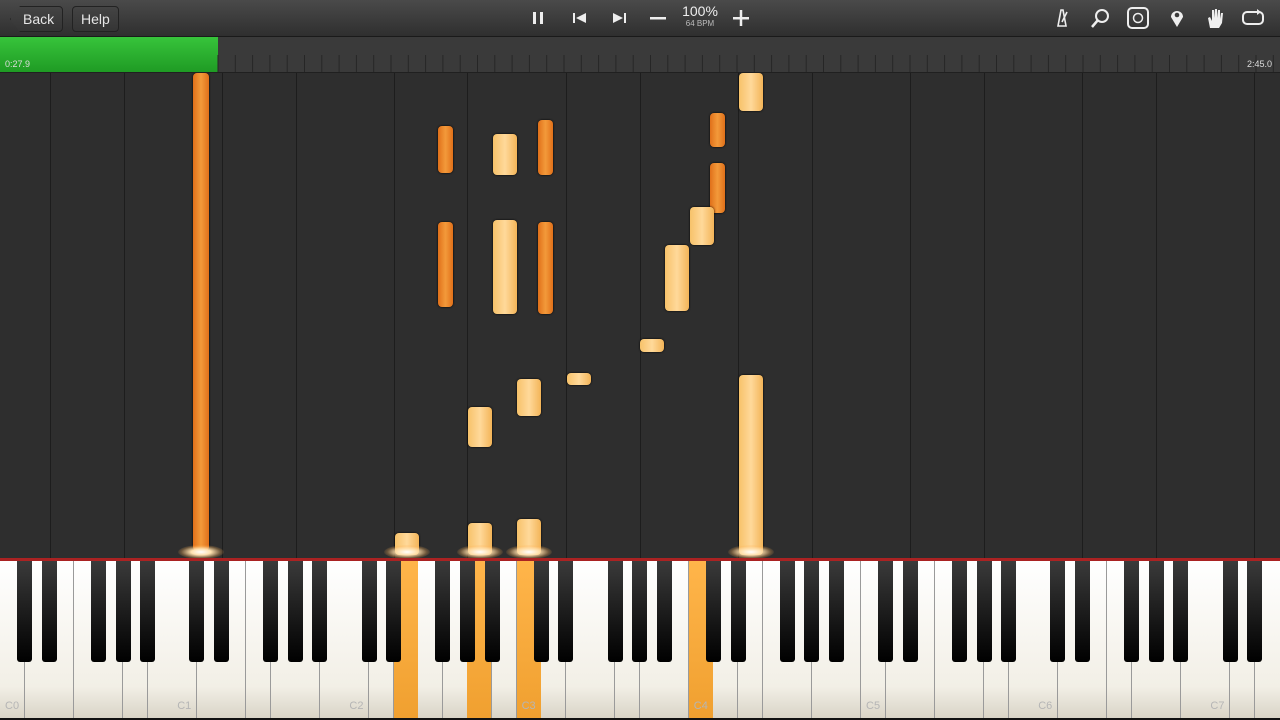 This screenshot has height=720, width=1280. I want to click on octave-label: C7, so click(1217, 706).